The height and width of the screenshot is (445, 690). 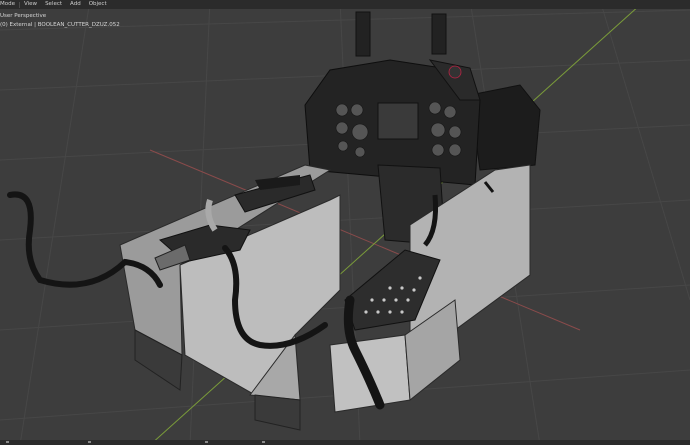 I want to click on menu-object: Object, so click(x=98, y=4).